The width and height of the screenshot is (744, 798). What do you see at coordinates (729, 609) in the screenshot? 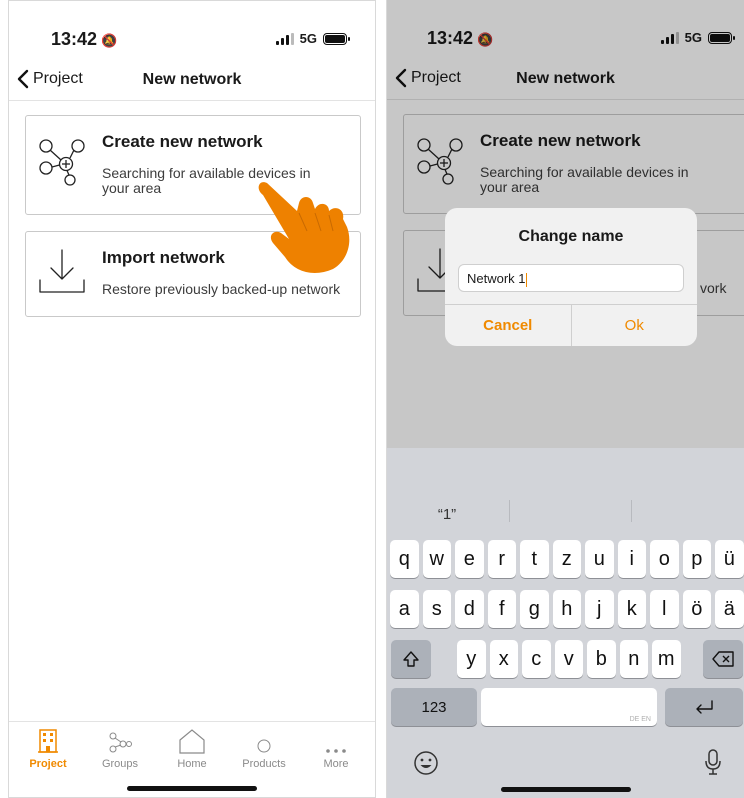
I see `key-ä: ä` at bounding box center [729, 609].